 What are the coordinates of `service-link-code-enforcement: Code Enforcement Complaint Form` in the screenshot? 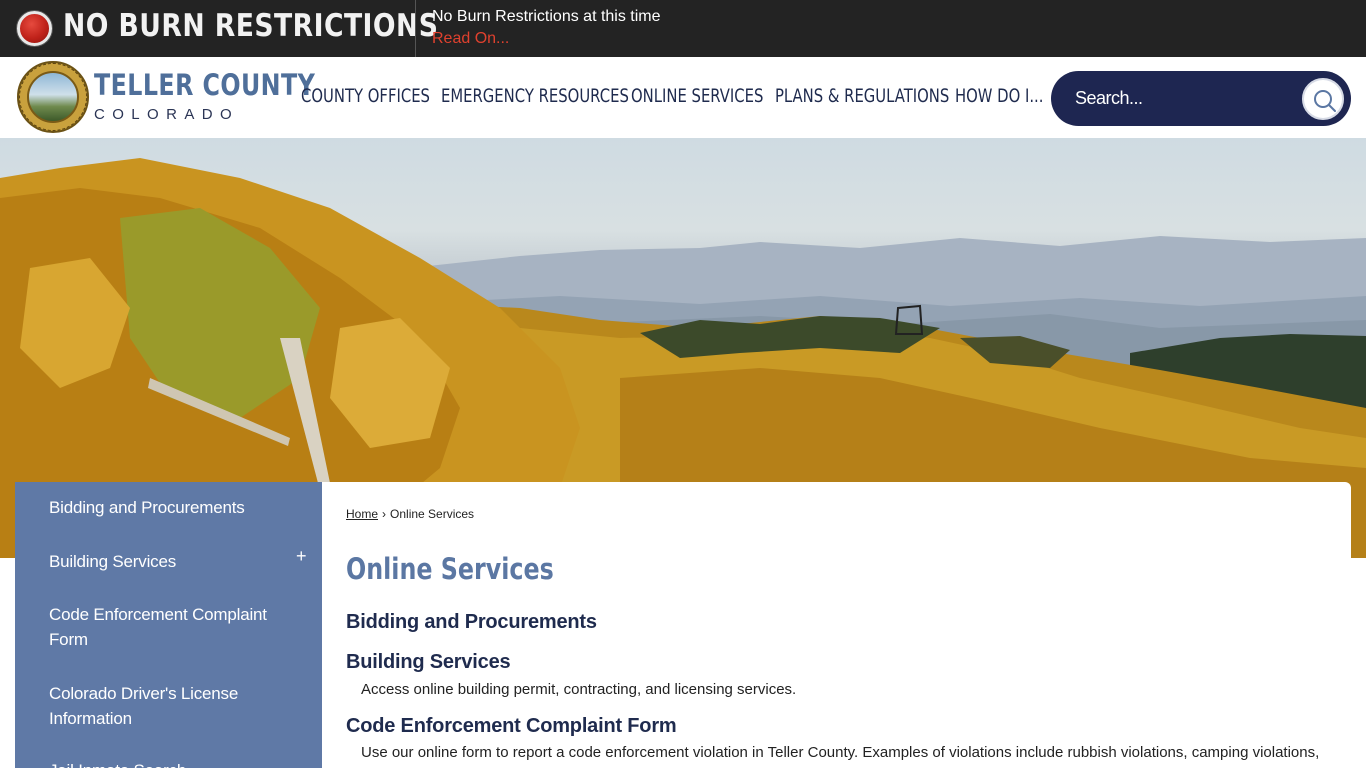 It's located at (511, 726).